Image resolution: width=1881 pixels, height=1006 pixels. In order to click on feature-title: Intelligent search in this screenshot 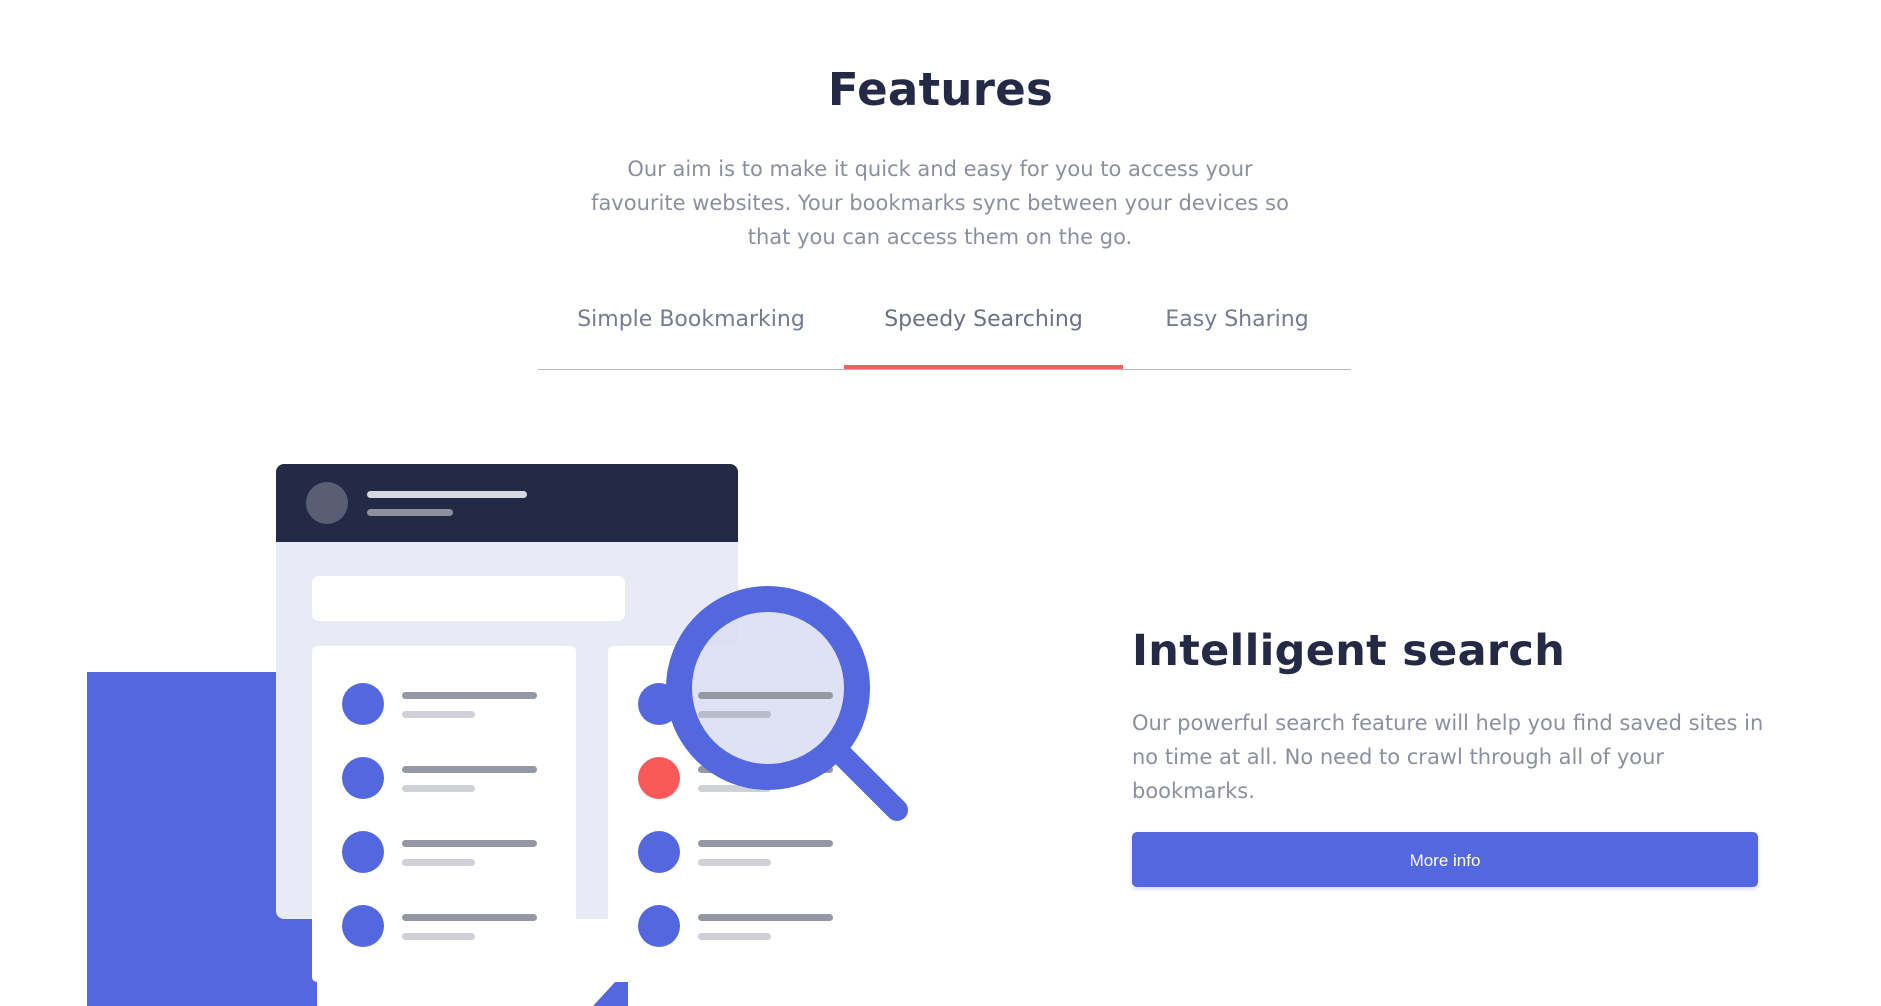, I will do `click(1349, 650)`.